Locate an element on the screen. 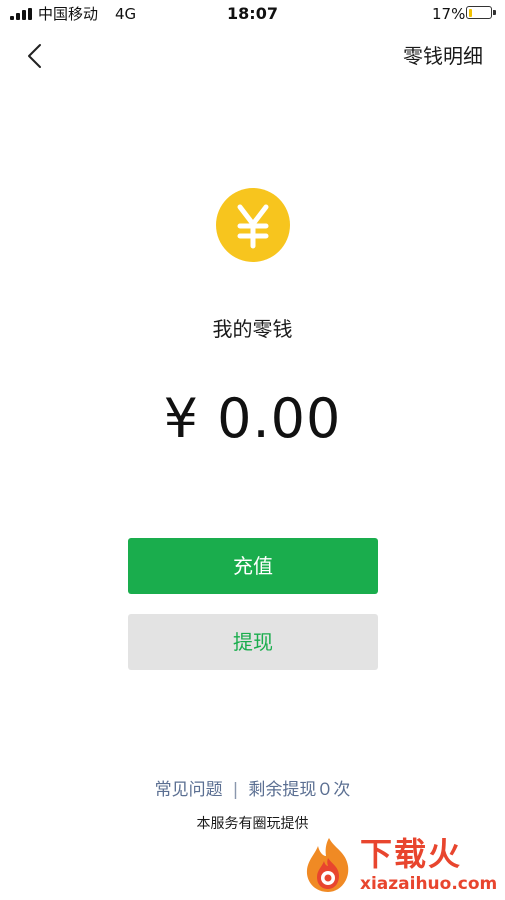  recharge-button: 充值 is located at coordinates (253, 566).